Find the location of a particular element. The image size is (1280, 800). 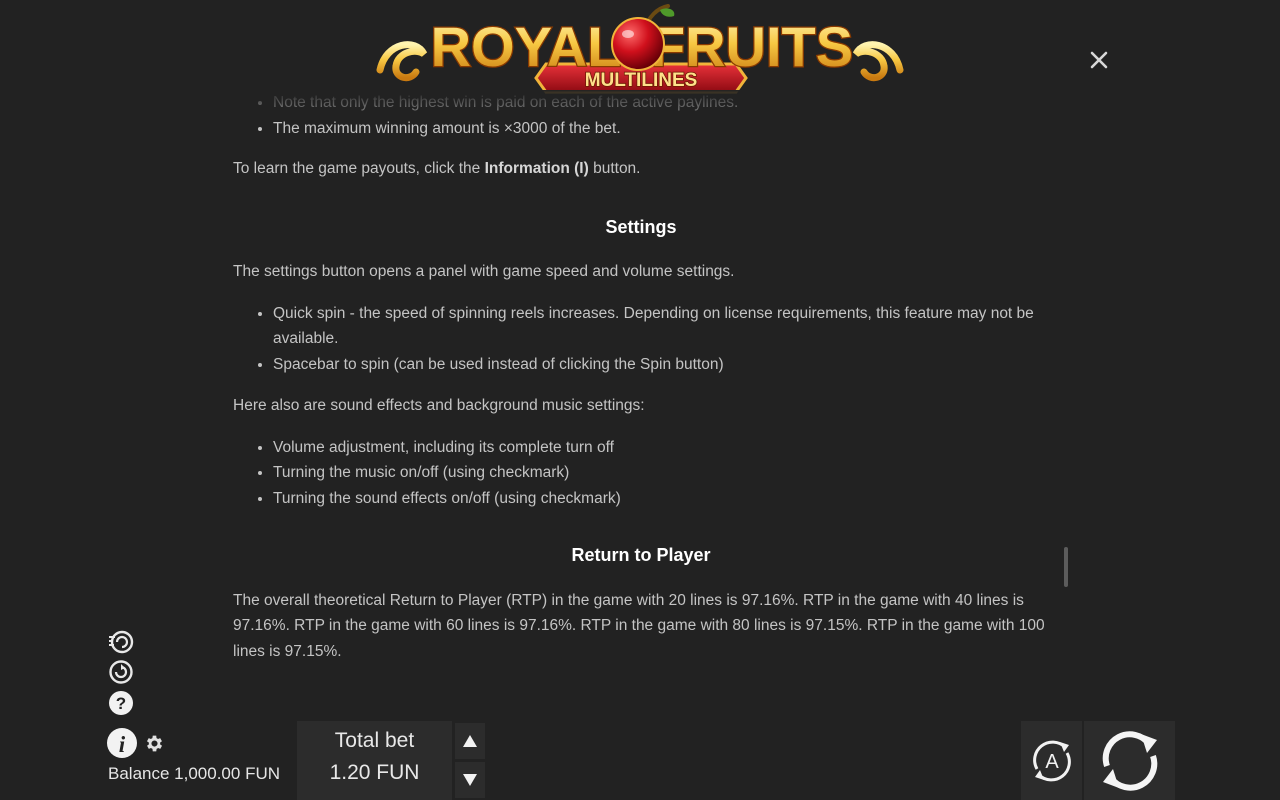

help-icon: ? is located at coordinates (121, 703).